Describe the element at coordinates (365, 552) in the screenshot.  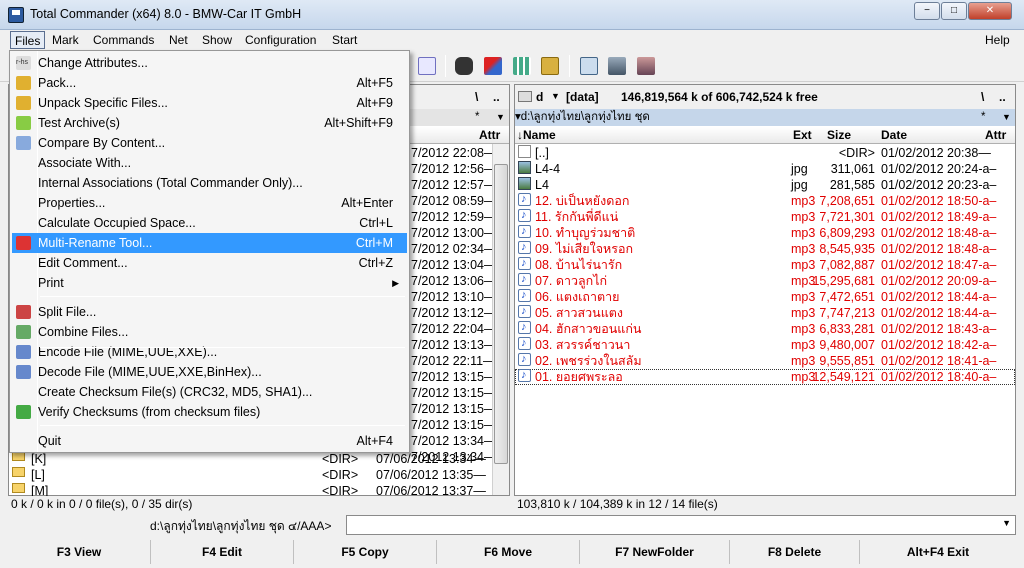
I see `f5-copy-button: F5 Copy` at that location.